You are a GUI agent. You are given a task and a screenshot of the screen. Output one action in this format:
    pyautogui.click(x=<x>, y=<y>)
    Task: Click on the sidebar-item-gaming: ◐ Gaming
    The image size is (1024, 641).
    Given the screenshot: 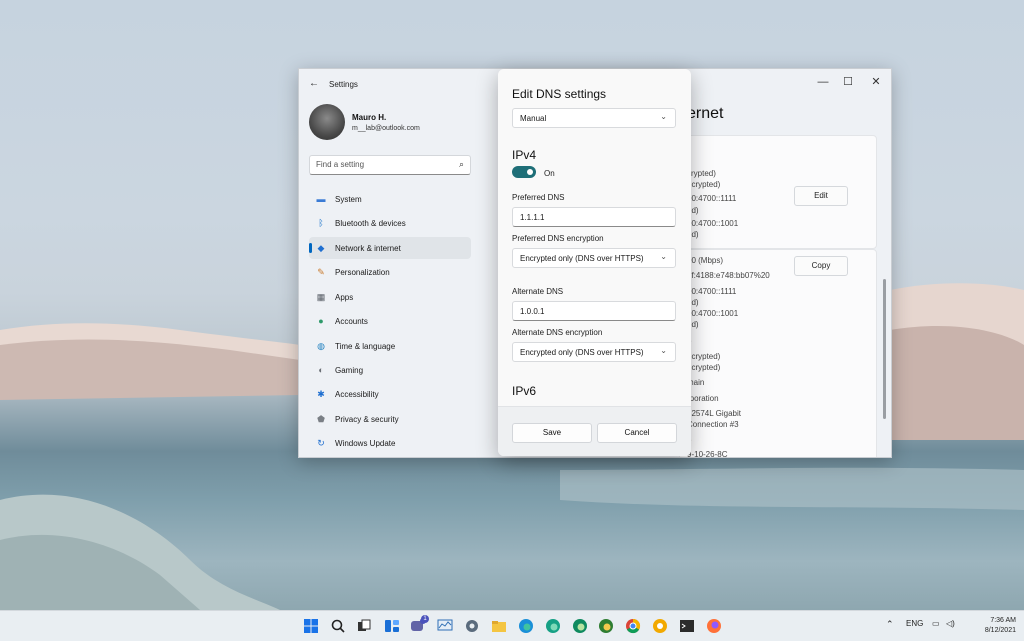 What is the action you would take?
    pyautogui.click(x=390, y=370)
    